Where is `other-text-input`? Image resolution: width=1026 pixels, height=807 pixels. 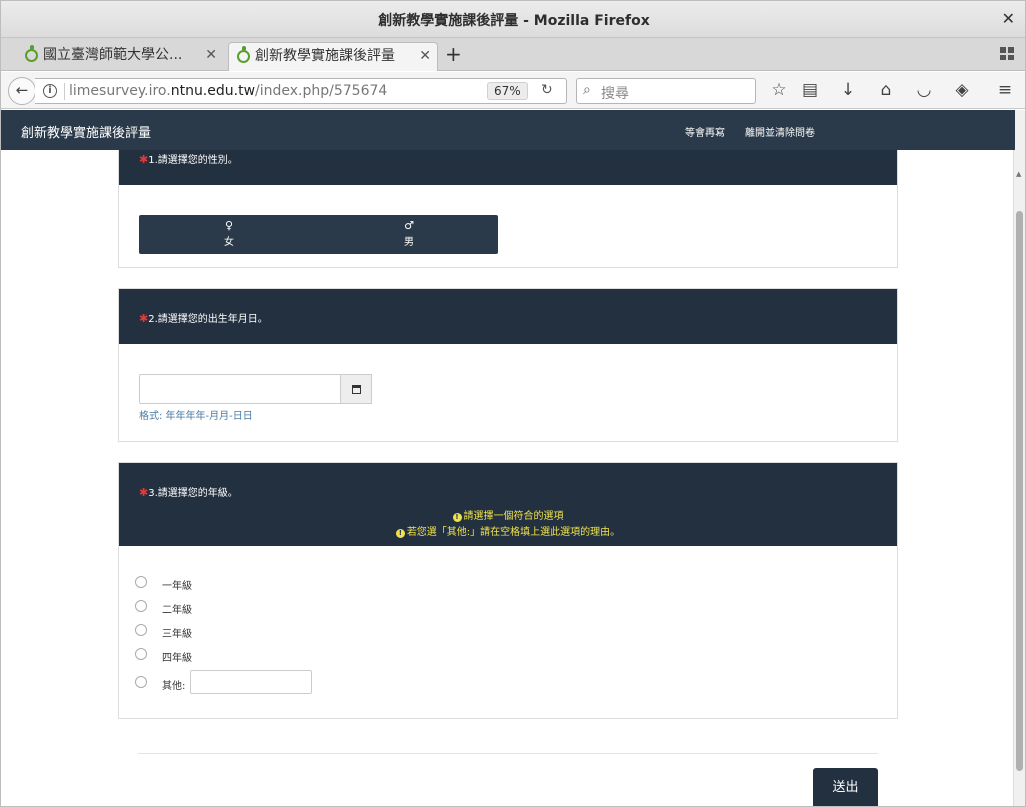 other-text-input is located at coordinates (251, 682).